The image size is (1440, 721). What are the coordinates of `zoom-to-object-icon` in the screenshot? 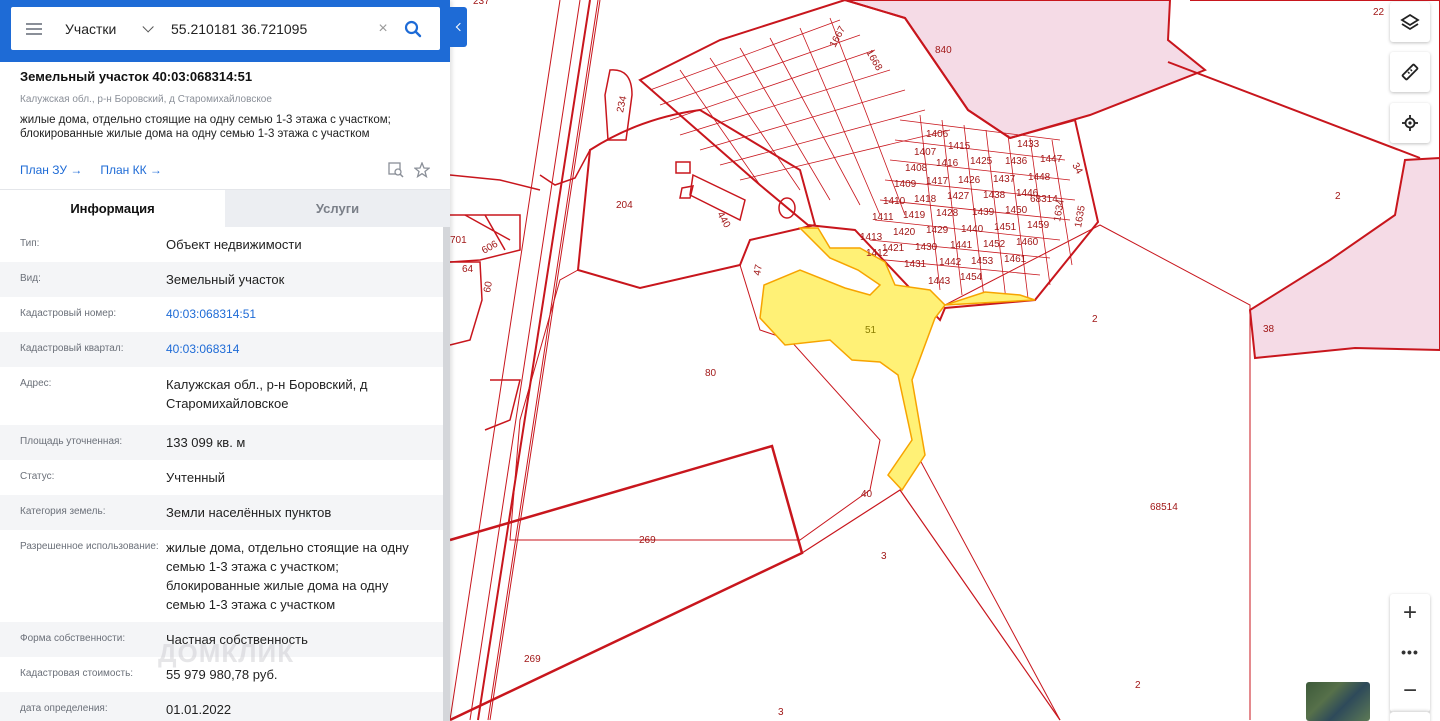 It's located at (396, 170).